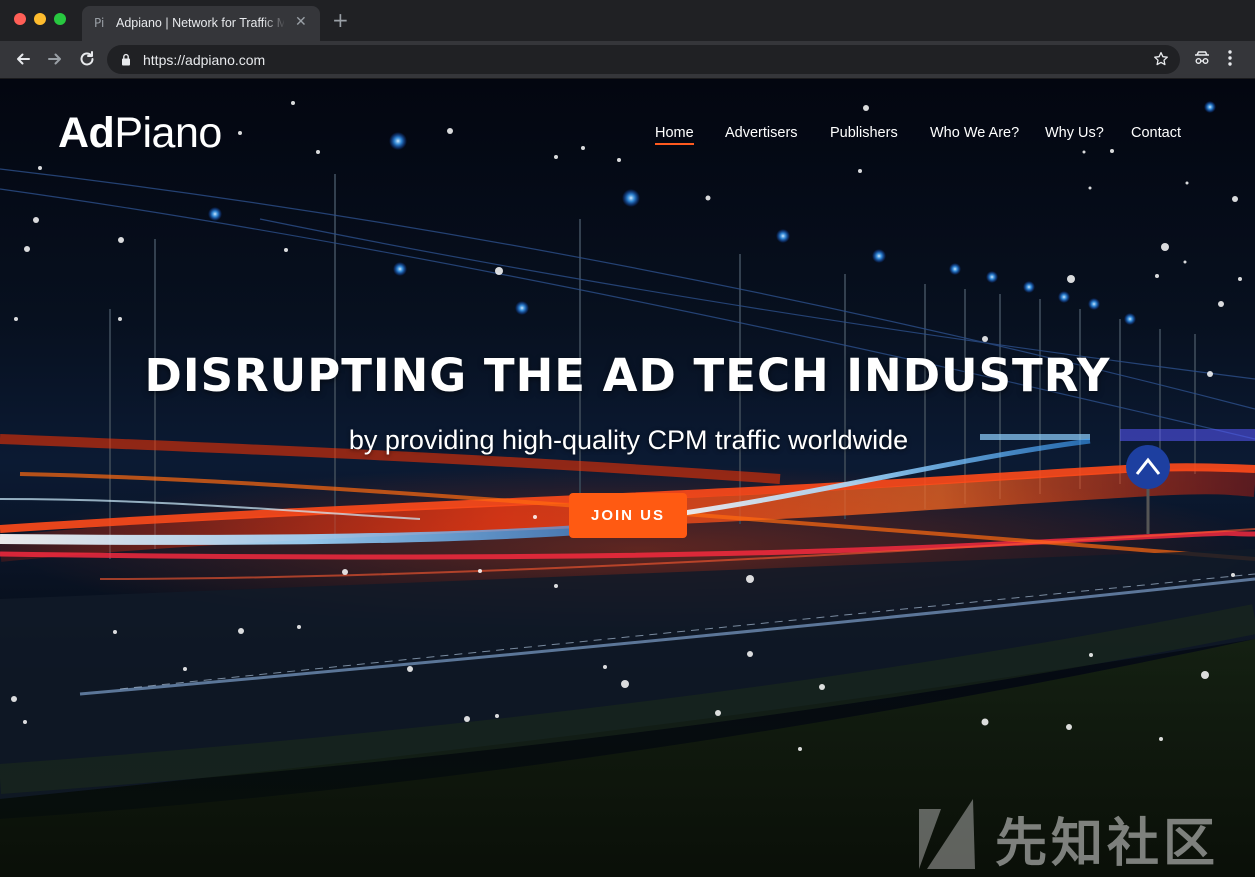 Image resolution: width=1255 pixels, height=877 pixels. I want to click on join-us-button: JOIN US, so click(628, 515).